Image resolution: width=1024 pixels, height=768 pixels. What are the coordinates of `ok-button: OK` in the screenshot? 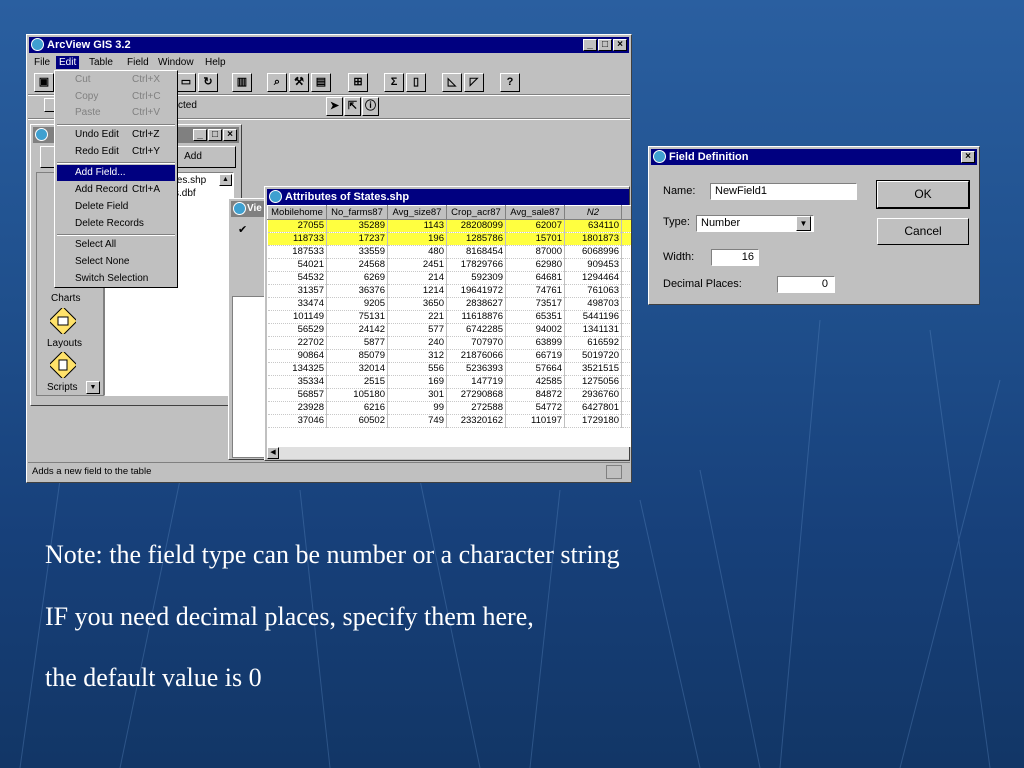 It's located at (923, 194).